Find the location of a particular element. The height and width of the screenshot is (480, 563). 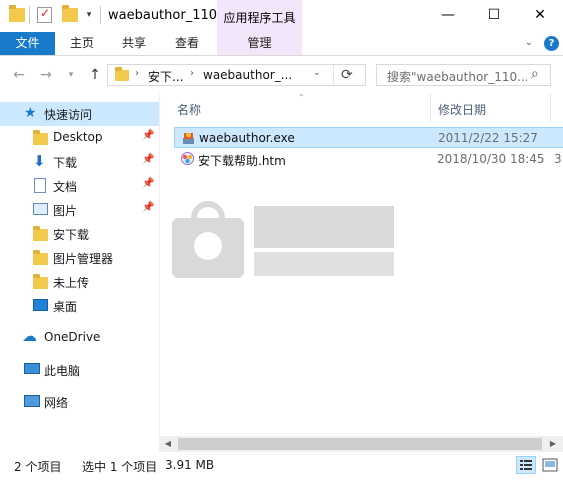

column-header-date: 修改日期 is located at coordinates (462, 109).